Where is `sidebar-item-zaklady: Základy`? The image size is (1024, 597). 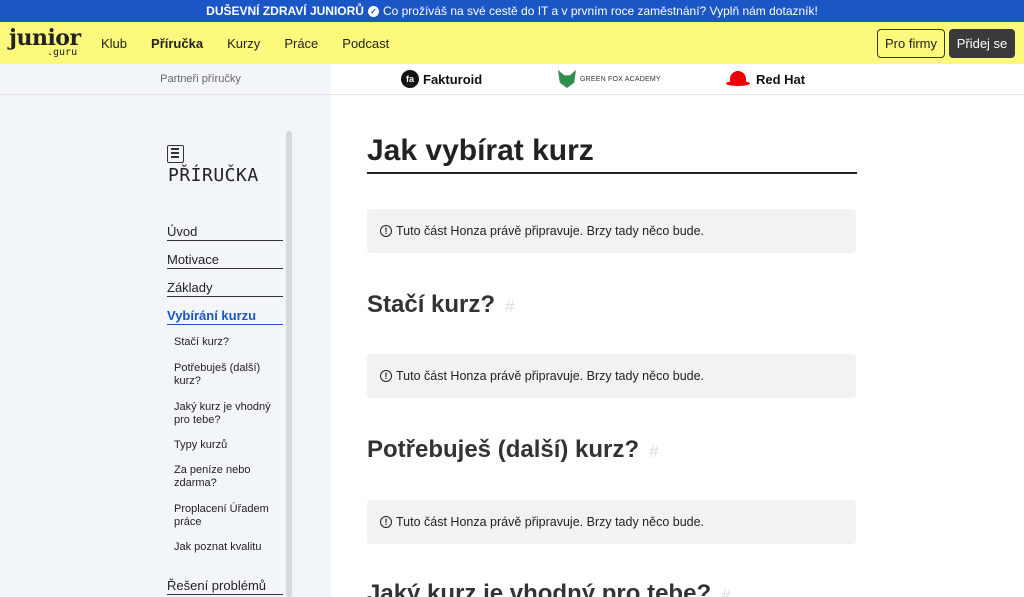
sidebar-item-zaklady: Základy is located at coordinates (225, 288).